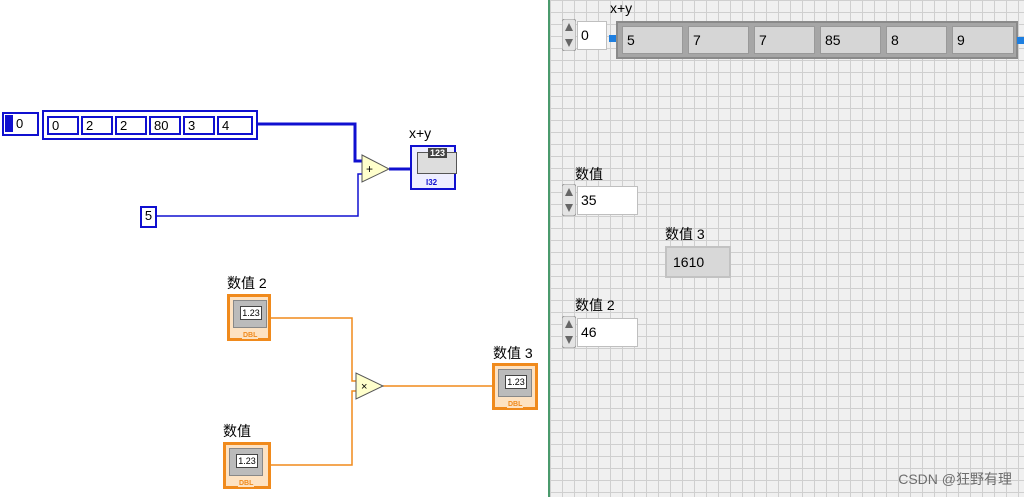 The width and height of the screenshot is (1024, 497). What do you see at coordinates (376, 168) in the screenshot?
I see `add-function: +` at bounding box center [376, 168].